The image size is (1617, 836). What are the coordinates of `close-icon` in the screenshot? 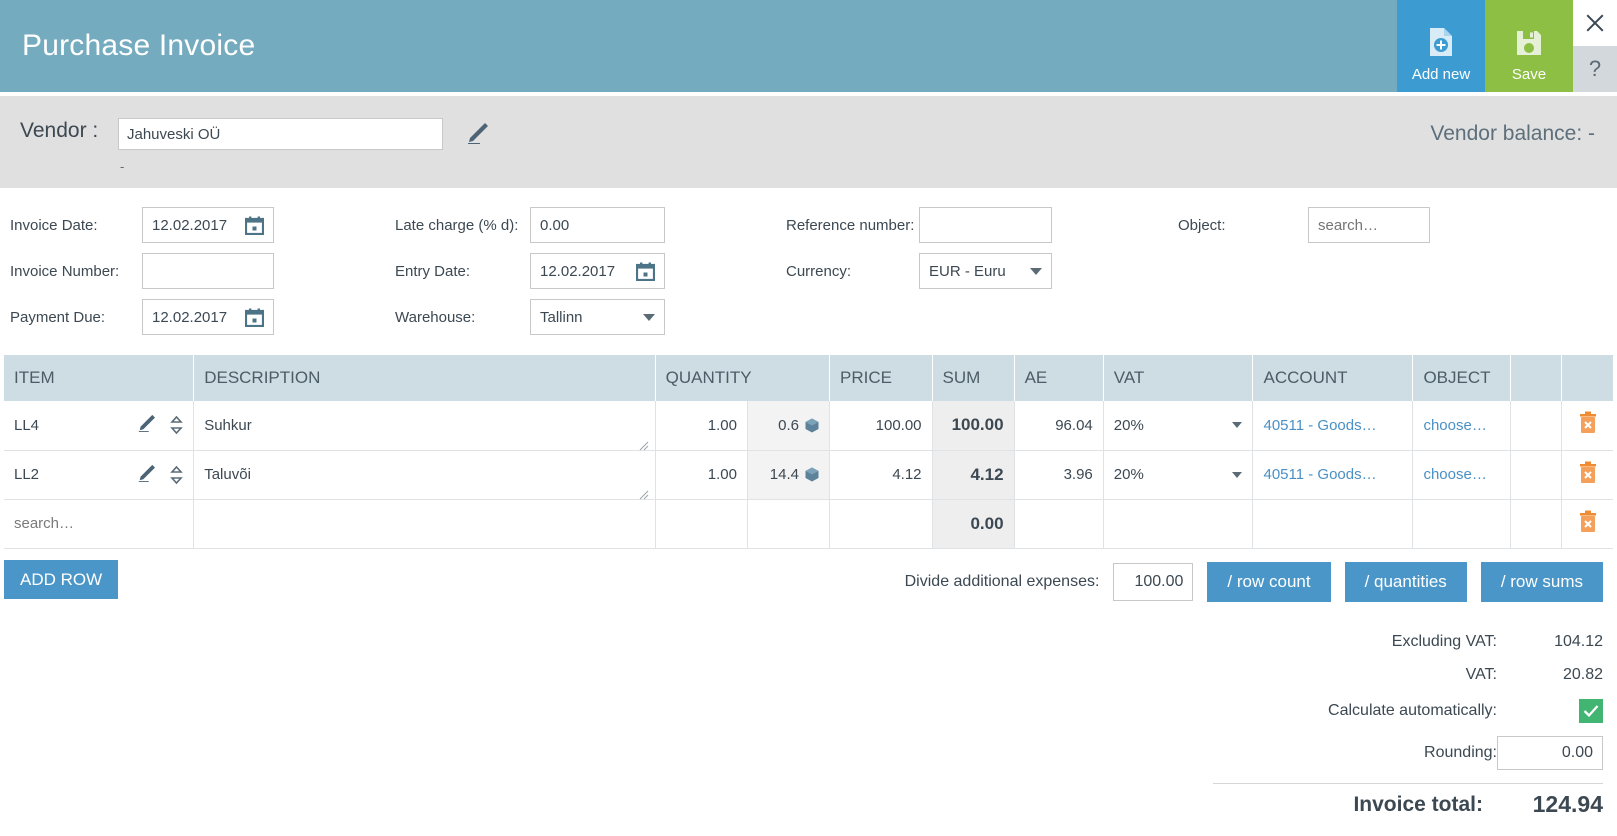 It's located at (1595, 23).